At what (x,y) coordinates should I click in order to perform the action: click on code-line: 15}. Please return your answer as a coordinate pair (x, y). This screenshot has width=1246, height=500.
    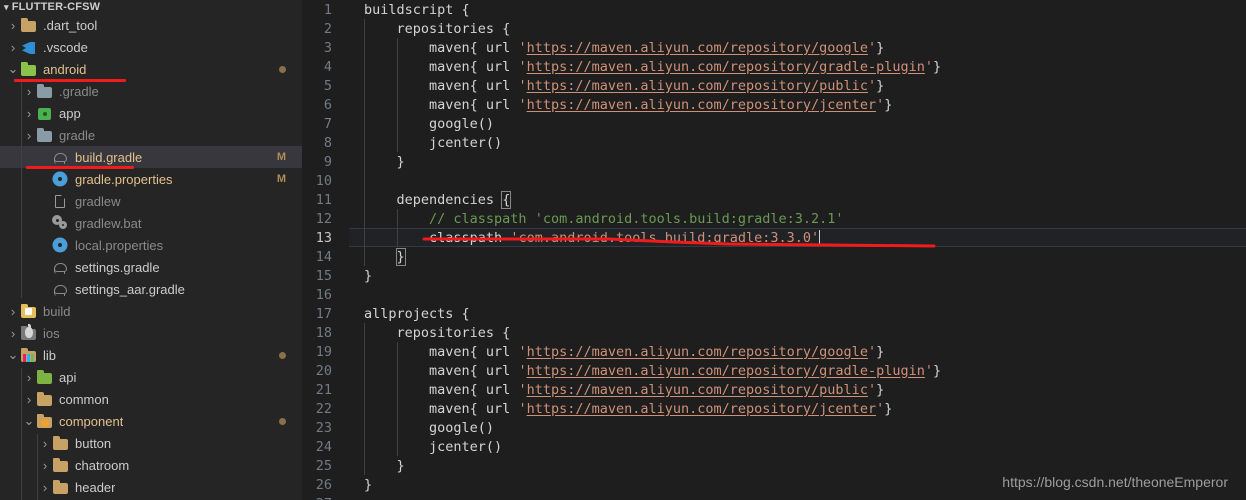
    Looking at the image, I should click on (774, 275).